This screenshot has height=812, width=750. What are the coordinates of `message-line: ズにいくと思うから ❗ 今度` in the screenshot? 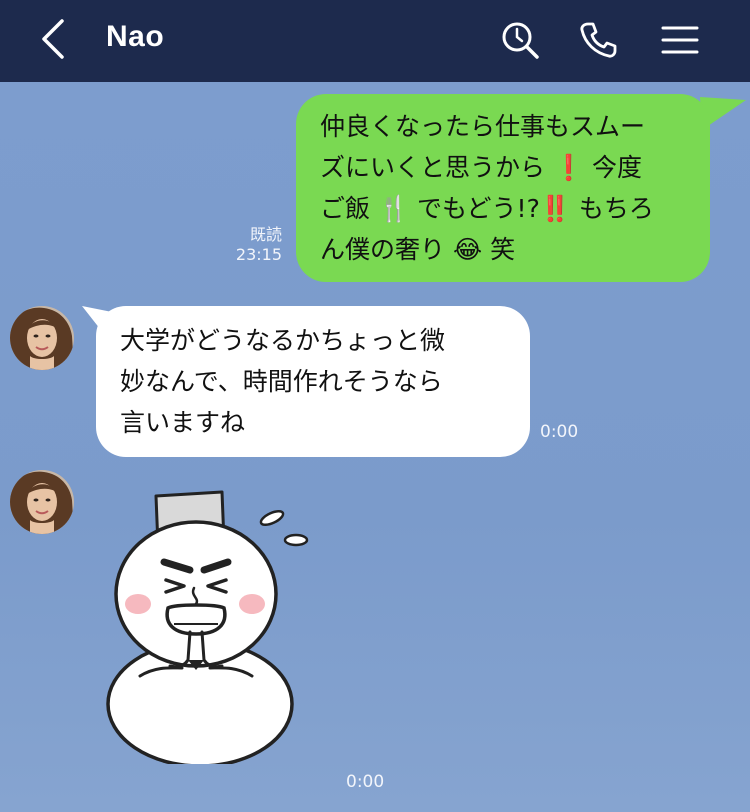 It's located at (503, 167).